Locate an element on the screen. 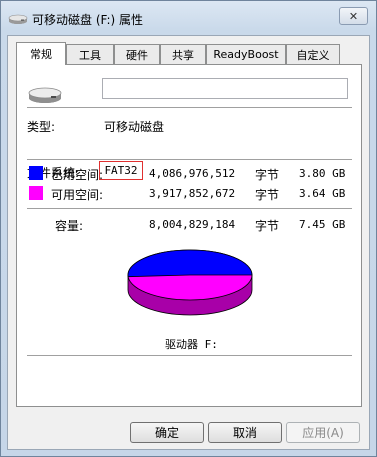  window-title: 可移动磁盘 (F:) 属性 is located at coordinates (88, 20).